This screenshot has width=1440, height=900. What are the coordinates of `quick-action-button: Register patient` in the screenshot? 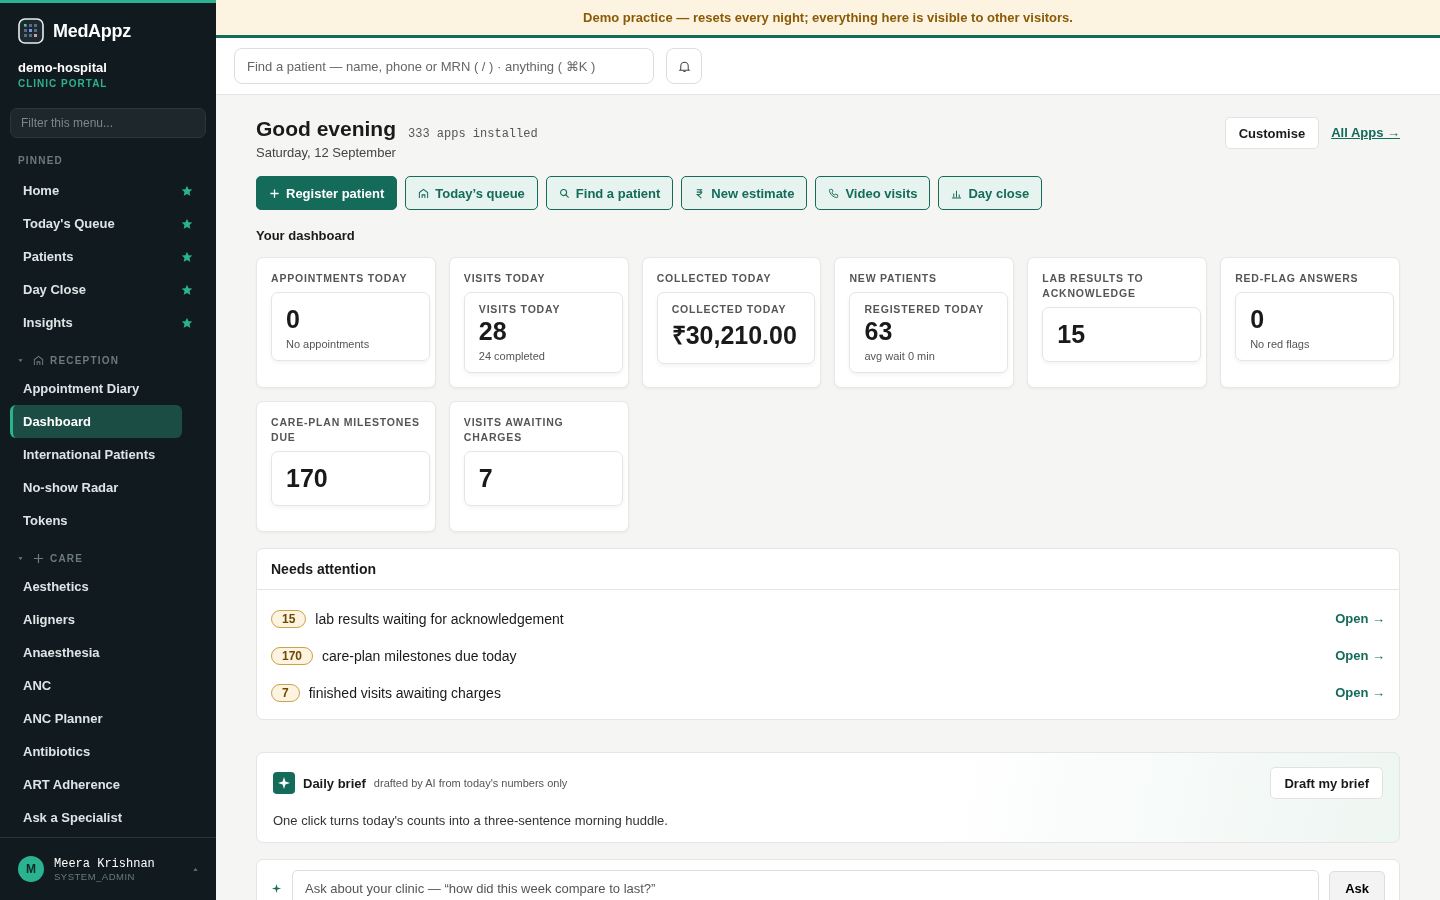 It's located at (327, 193).